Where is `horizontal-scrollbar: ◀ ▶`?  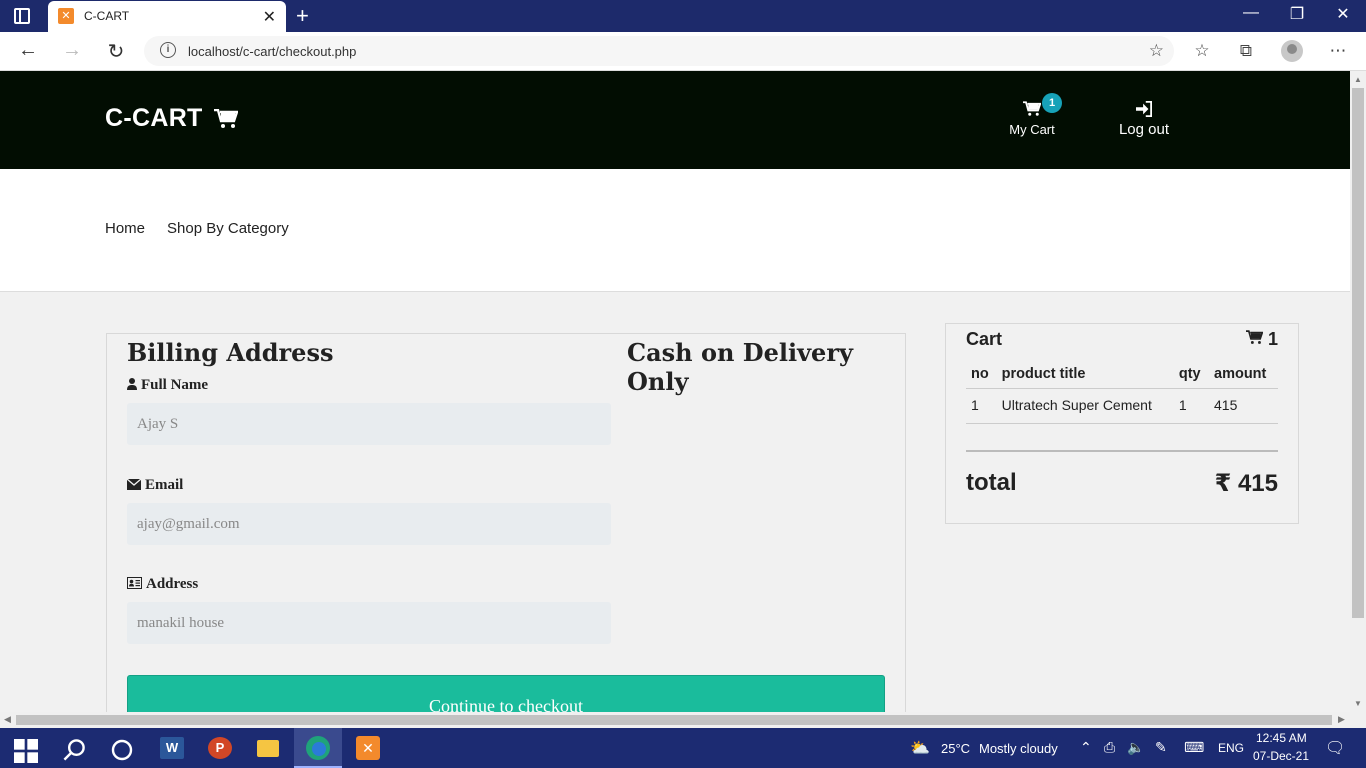
horizontal-scrollbar: ◀ ▶ is located at coordinates (683, 720).